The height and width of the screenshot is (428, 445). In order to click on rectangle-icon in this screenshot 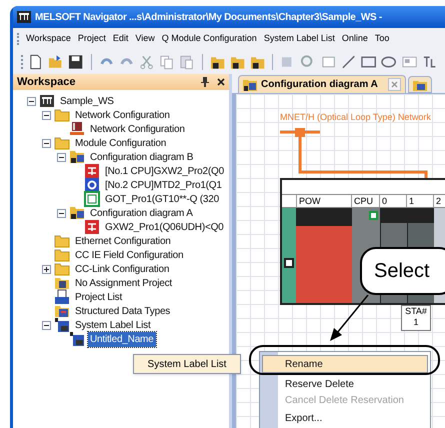, I will do `click(368, 62)`.